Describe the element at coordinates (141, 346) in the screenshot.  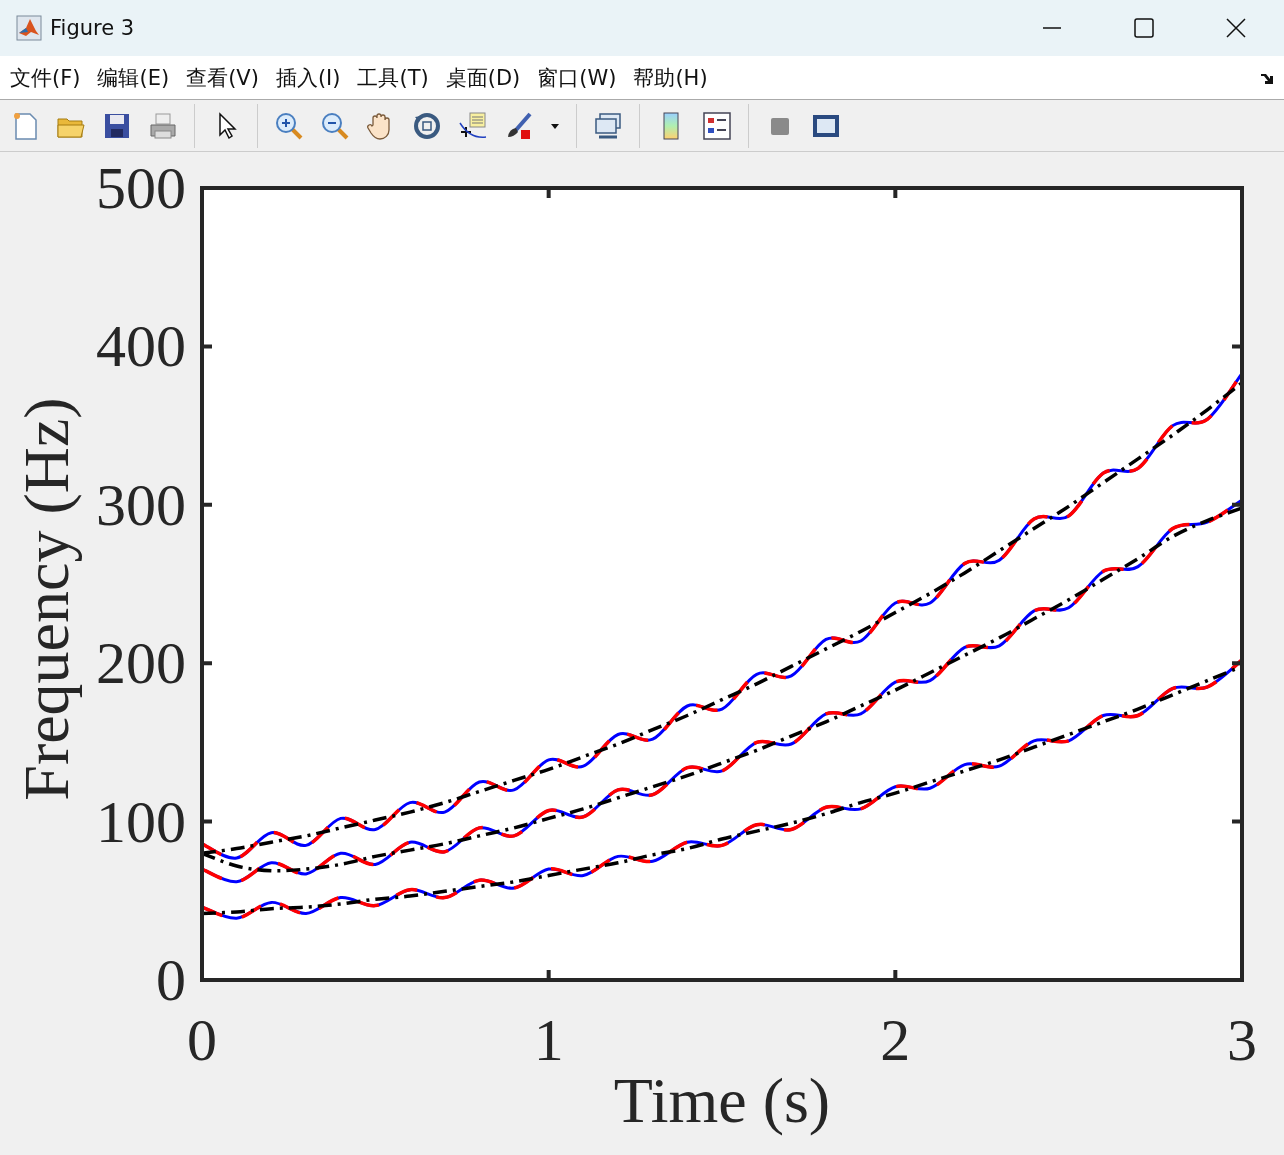
I see `y-tick-label: 400` at that location.